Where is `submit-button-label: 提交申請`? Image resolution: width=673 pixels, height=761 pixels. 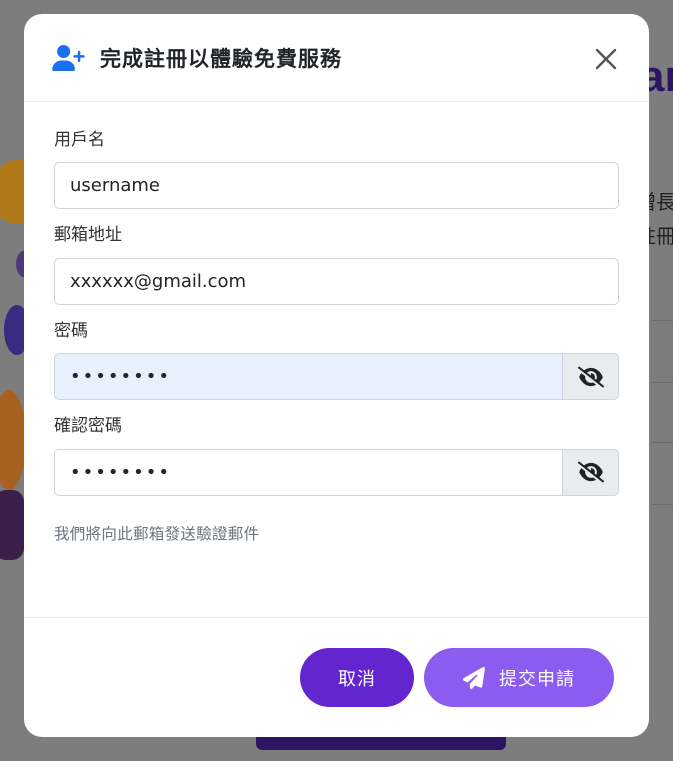 submit-button-label: 提交申請 is located at coordinates (537, 679).